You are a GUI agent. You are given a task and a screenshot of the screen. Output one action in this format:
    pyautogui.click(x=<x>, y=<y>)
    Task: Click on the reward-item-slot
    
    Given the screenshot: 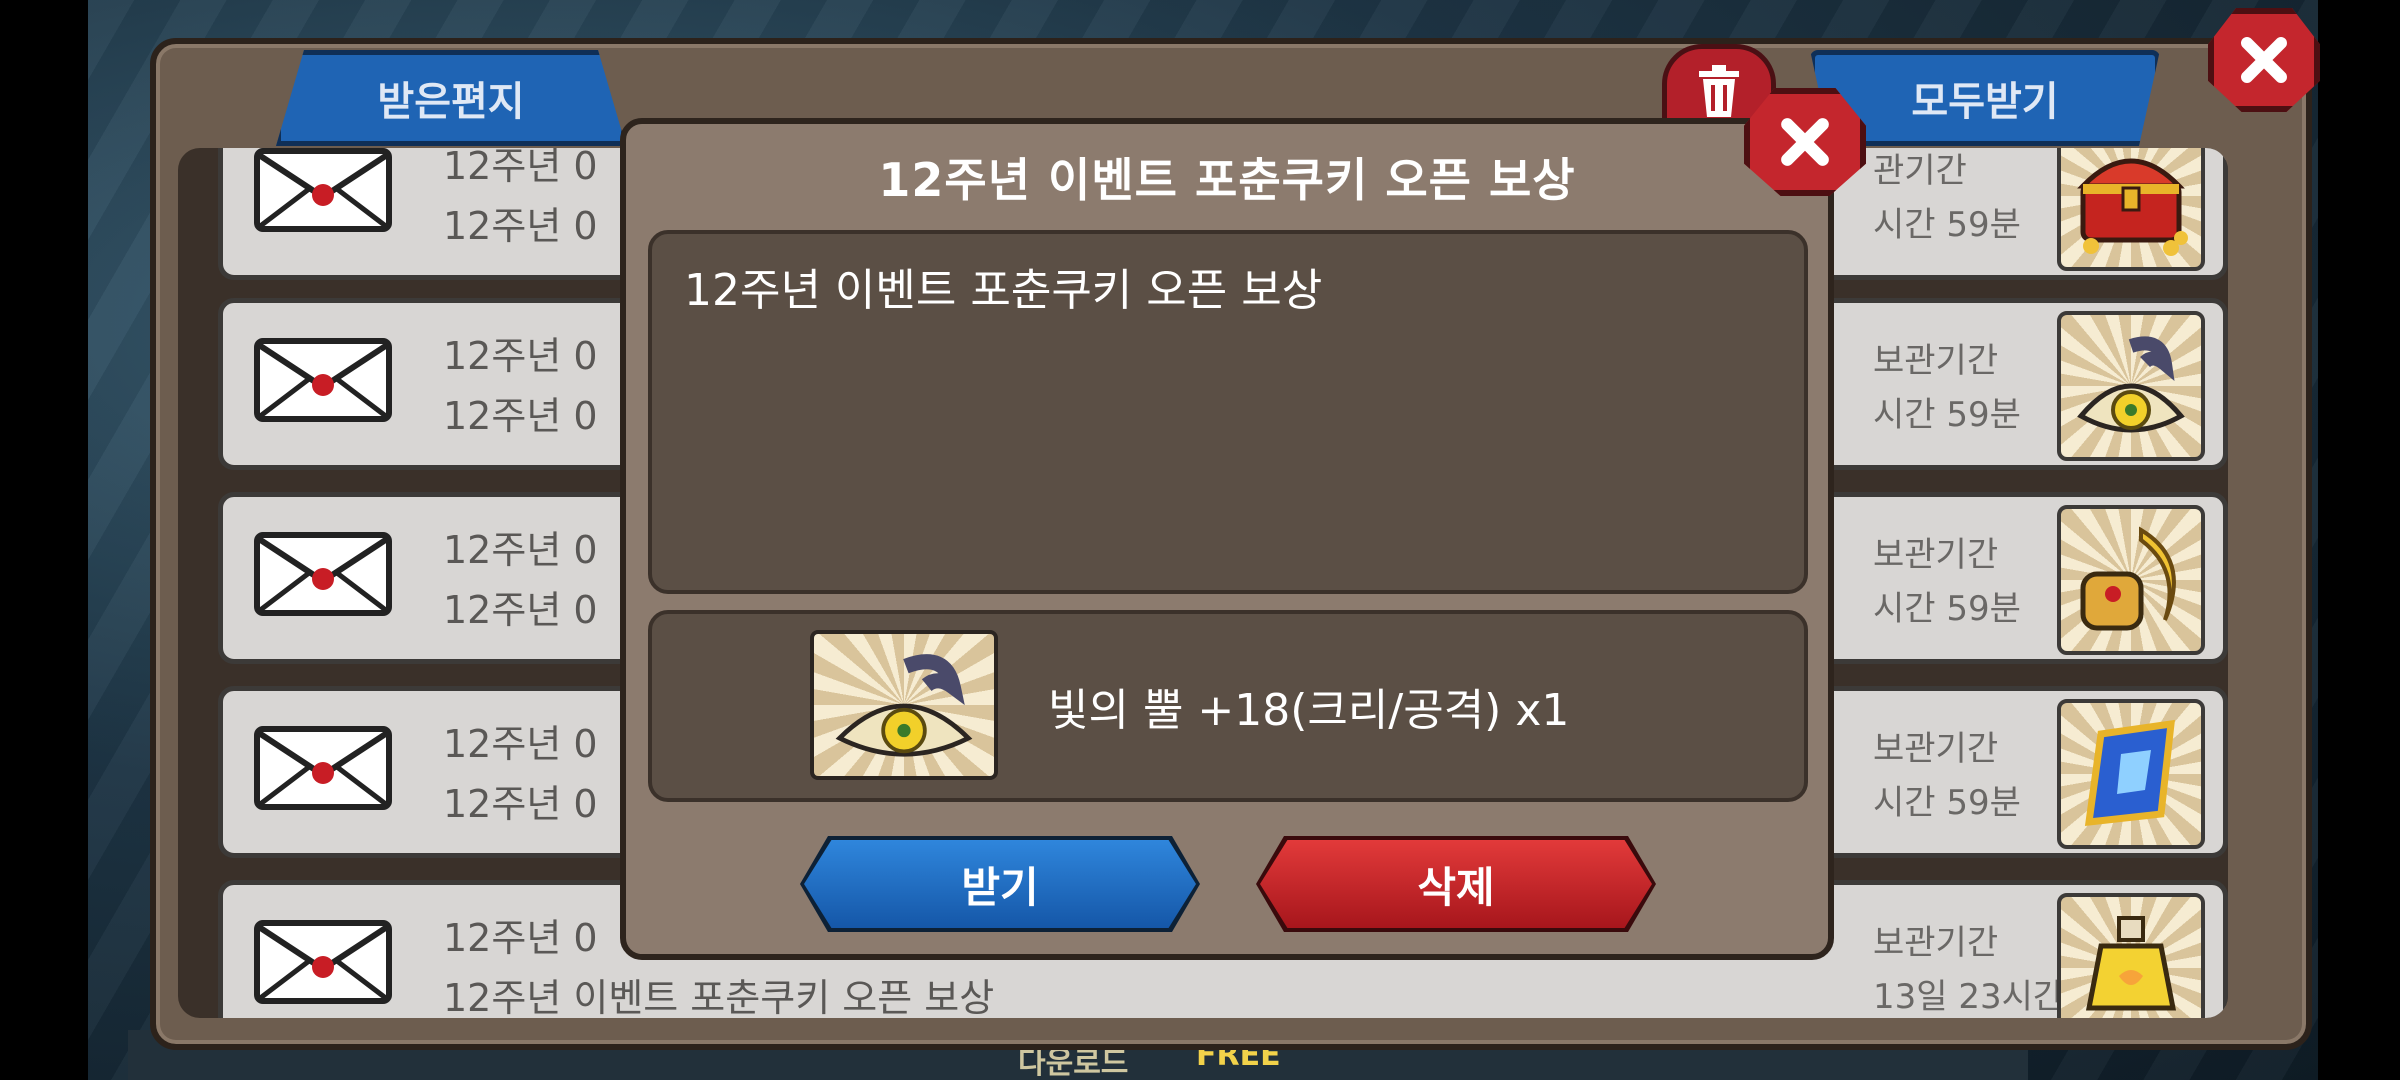 What is the action you would take?
    pyautogui.click(x=904, y=705)
    